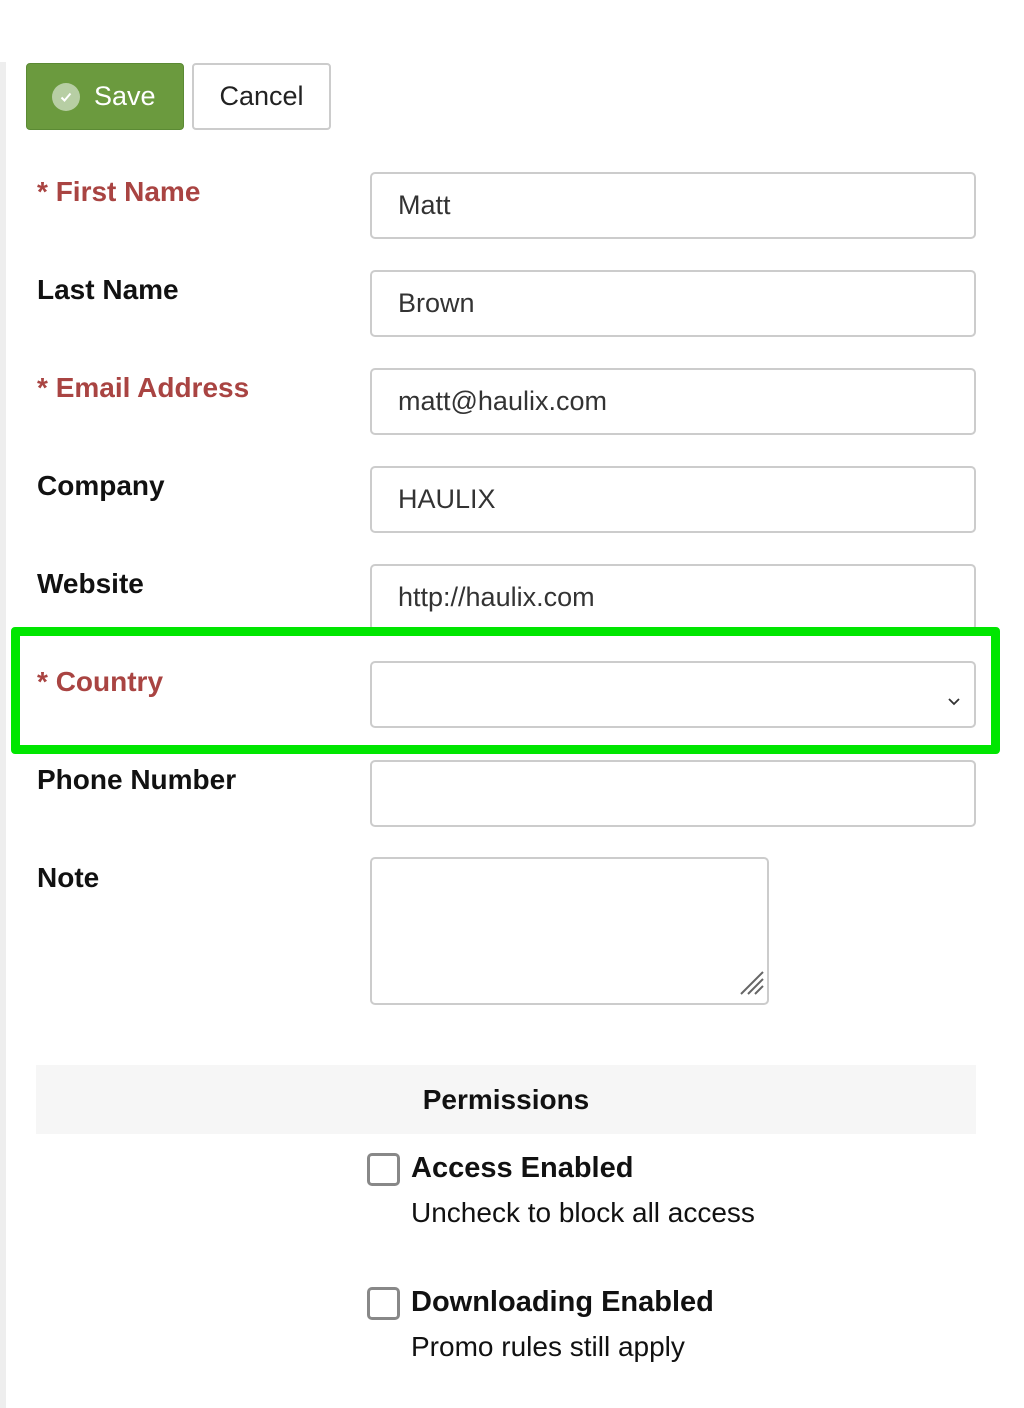 This screenshot has width=1024, height=1408. Describe the element at coordinates (90, 583) in the screenshot. I see `website-label: Website` at that location.